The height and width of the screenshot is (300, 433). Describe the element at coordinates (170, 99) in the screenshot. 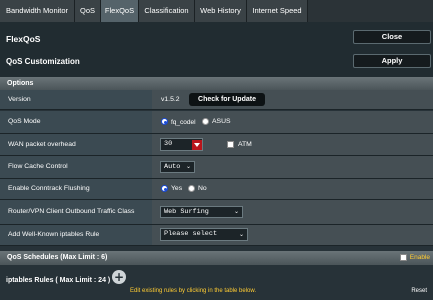

I see `version-value: v1.5.2` at that location.